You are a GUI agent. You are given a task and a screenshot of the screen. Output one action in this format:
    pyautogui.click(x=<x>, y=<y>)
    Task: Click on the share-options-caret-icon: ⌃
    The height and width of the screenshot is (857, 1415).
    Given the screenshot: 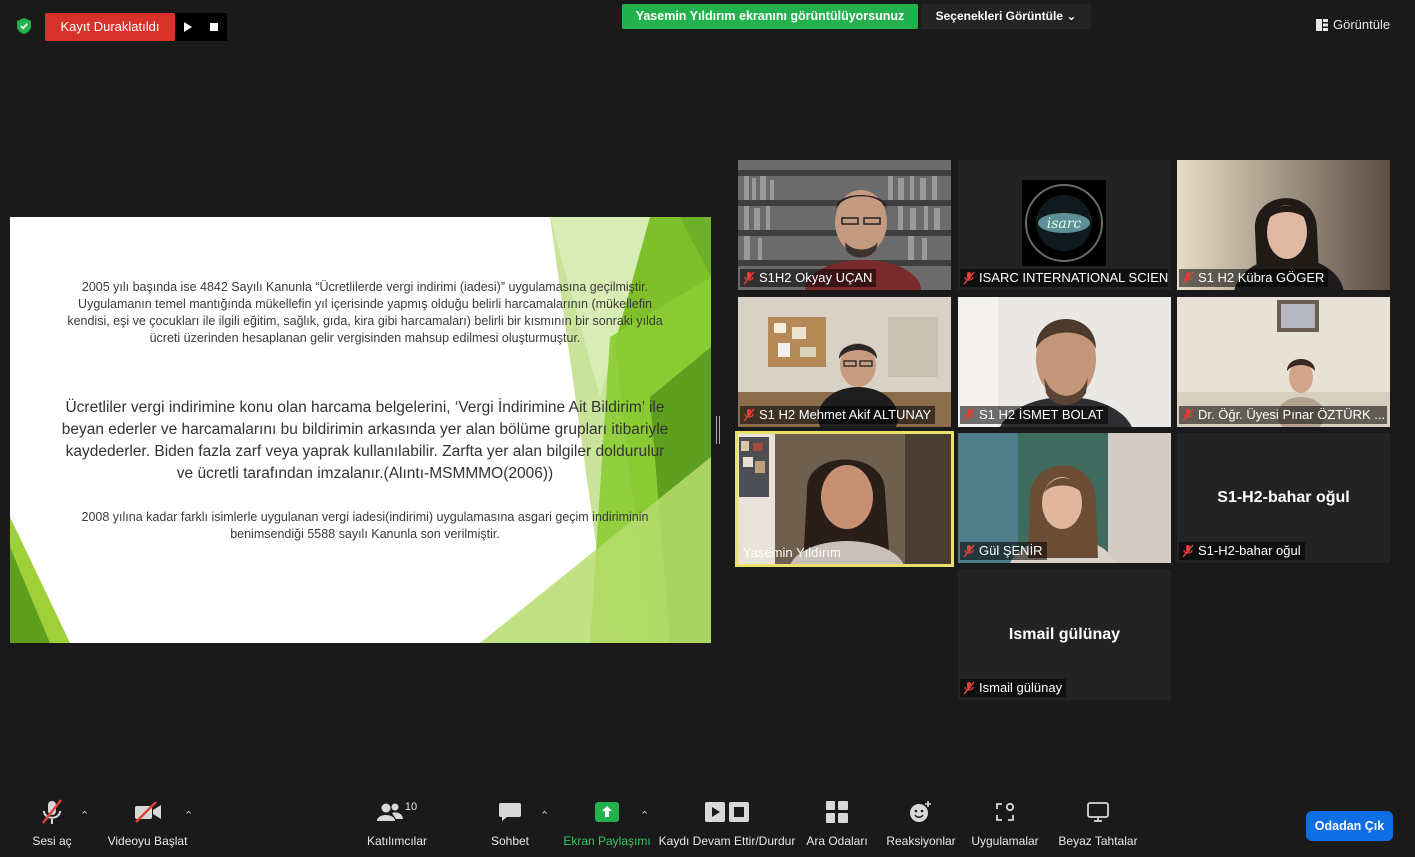 What is the action you would take?
    pyautogui.click(x=644, y=815)
    